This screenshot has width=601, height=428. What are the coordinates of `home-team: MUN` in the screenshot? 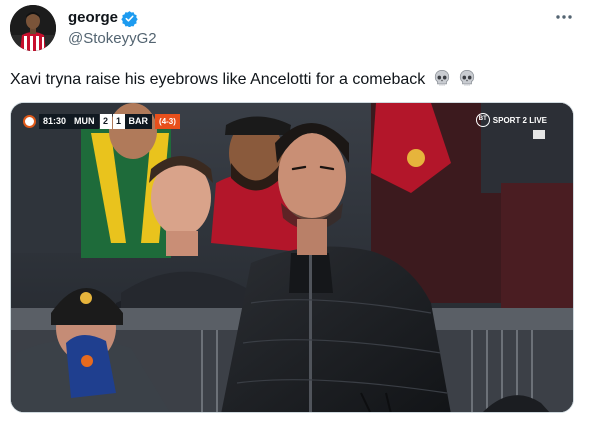 It's located at (84, 121).